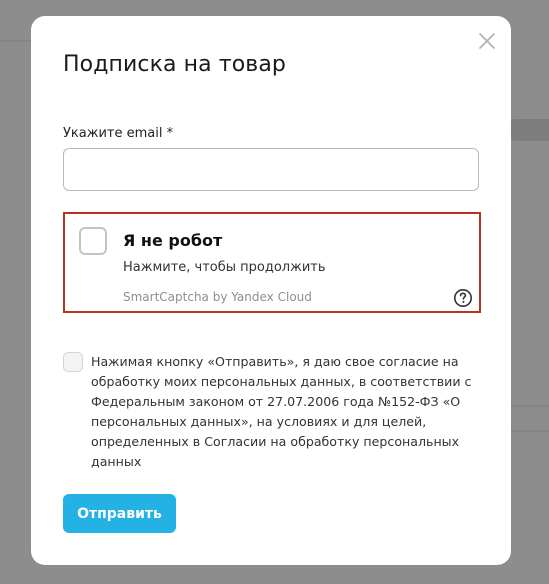 This screenshot has height=584, width=549. What do you see at coordinates (118, 133) in the screenshot?
I see `email-label: Укажите email *` at bounding box center [118, 133].